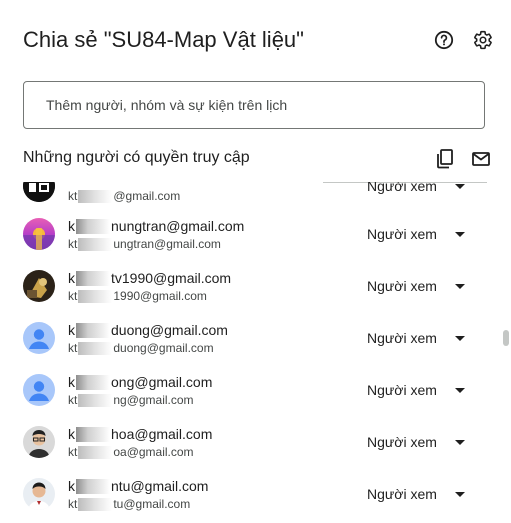  Describe the element at coordinates (483, 40) in the screenshot. I see `gear-icon` at that location.